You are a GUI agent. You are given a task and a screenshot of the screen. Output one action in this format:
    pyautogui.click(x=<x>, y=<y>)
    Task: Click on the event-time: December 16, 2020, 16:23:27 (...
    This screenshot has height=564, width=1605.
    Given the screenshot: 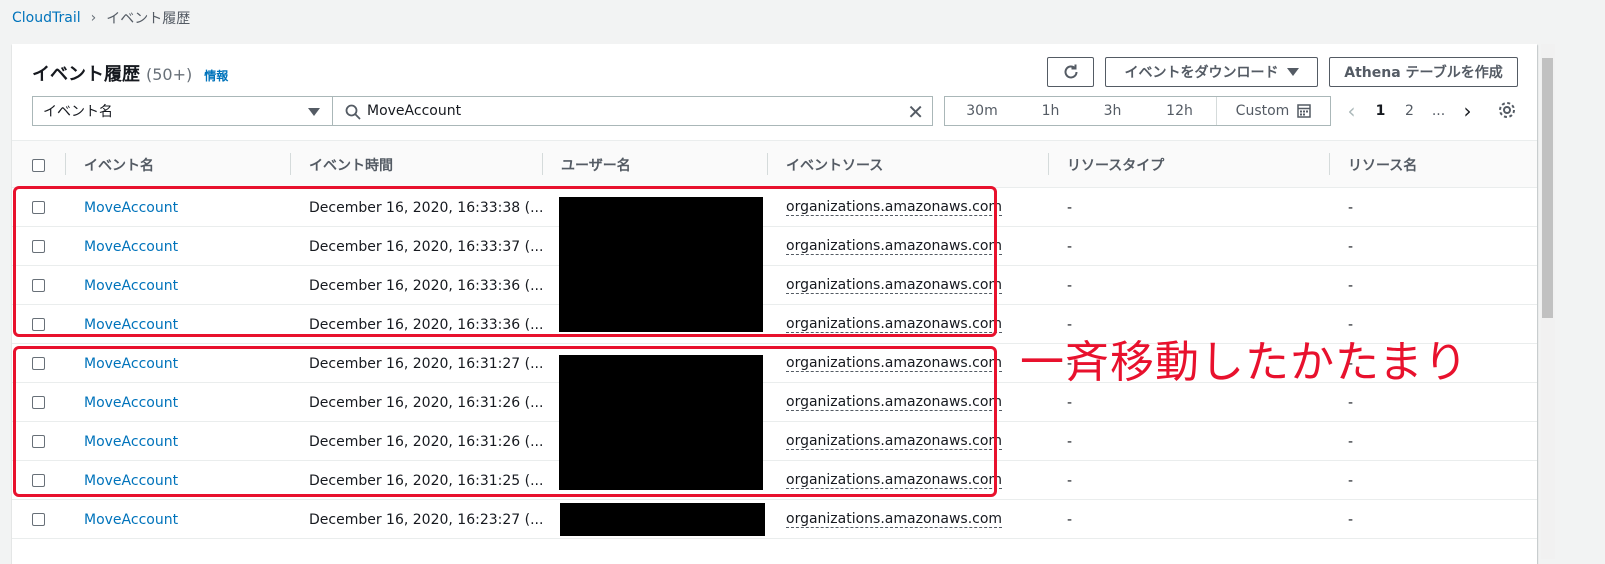 What is the action you would take?
    pyautogui.click(x=426, y=519)
    